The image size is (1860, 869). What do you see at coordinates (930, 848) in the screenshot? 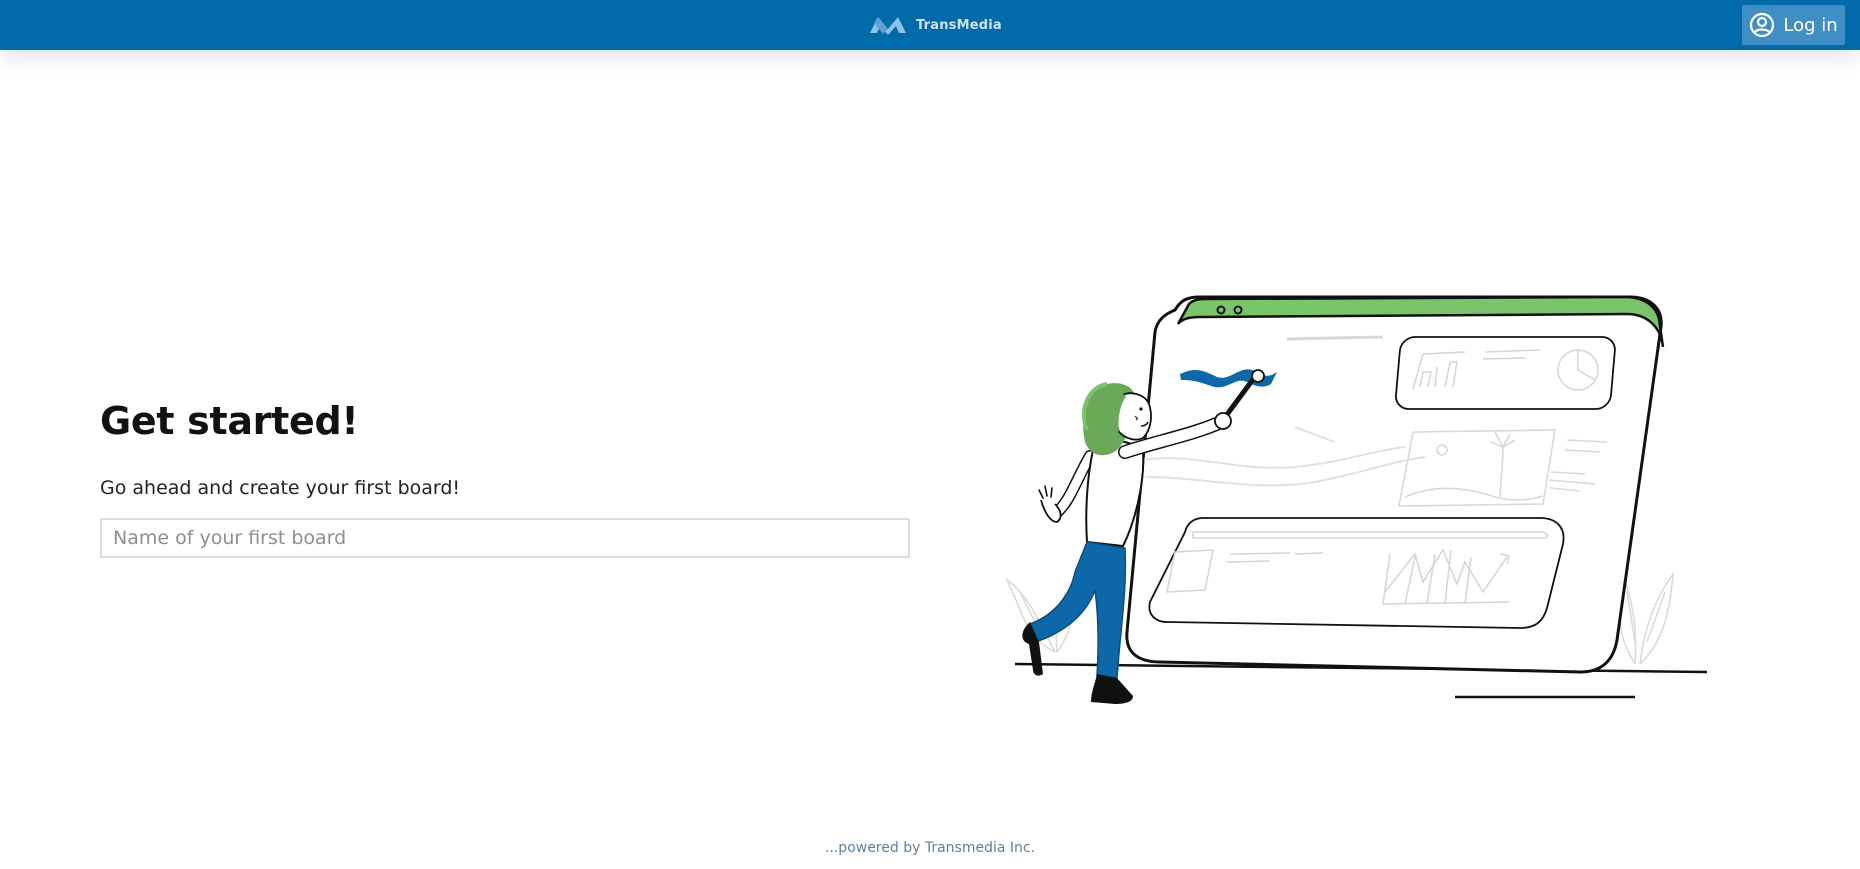
I see `footer-credit: ...powered by Transmedia Inc.` at bounding box center [930, 848].